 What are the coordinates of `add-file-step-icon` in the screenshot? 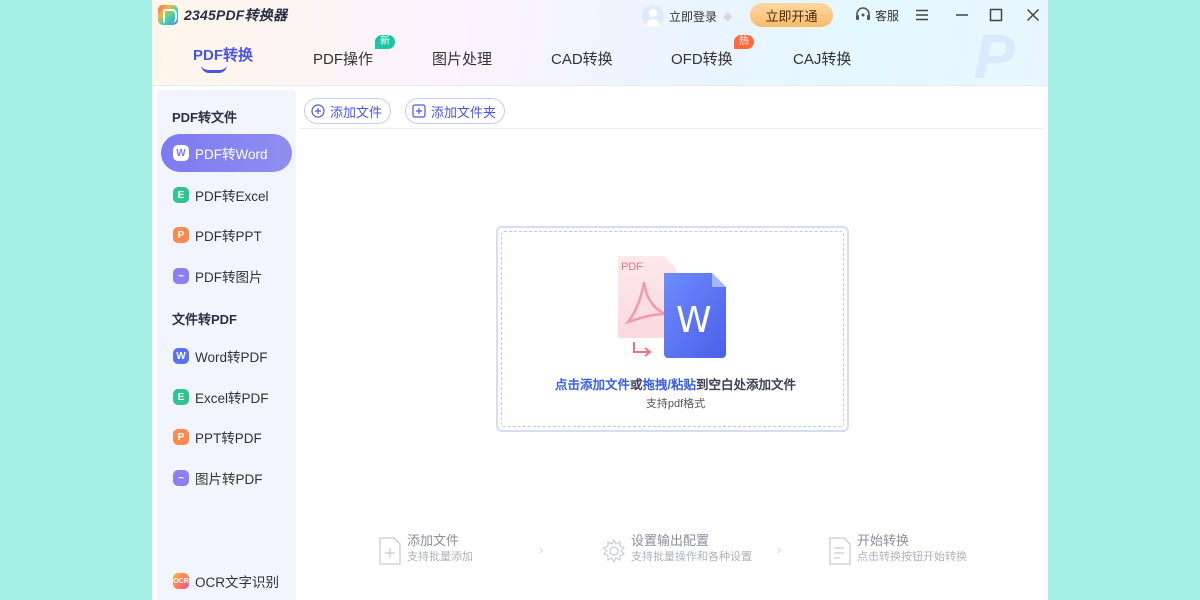 It's located at (390, 551).